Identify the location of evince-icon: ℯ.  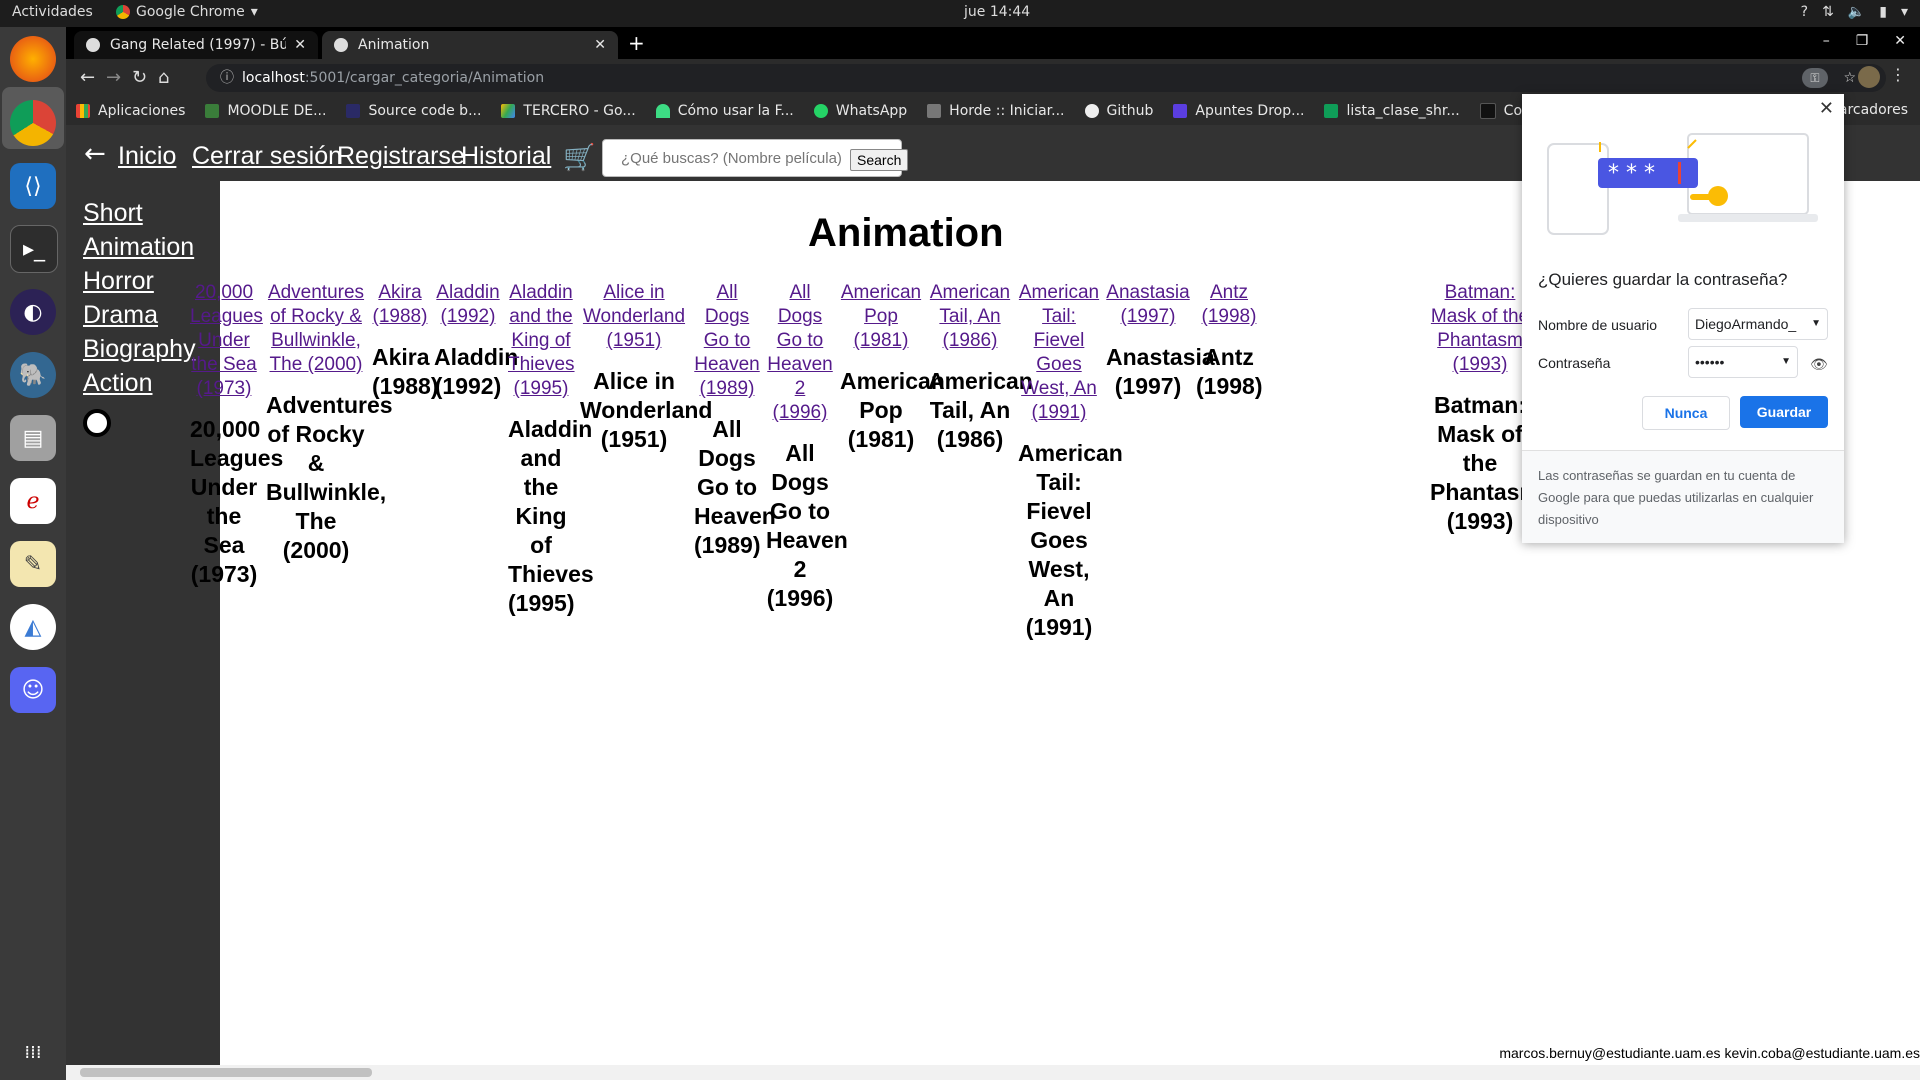
(33, 501).